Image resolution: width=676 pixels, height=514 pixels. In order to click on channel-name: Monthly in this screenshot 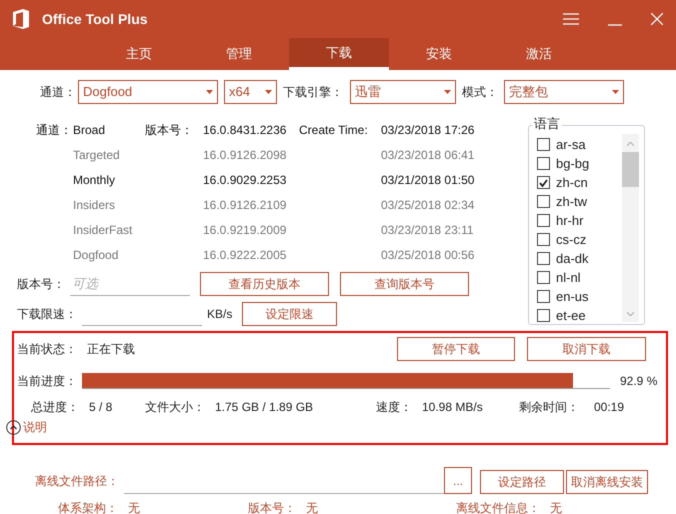, I will do `click(109, 179)`.